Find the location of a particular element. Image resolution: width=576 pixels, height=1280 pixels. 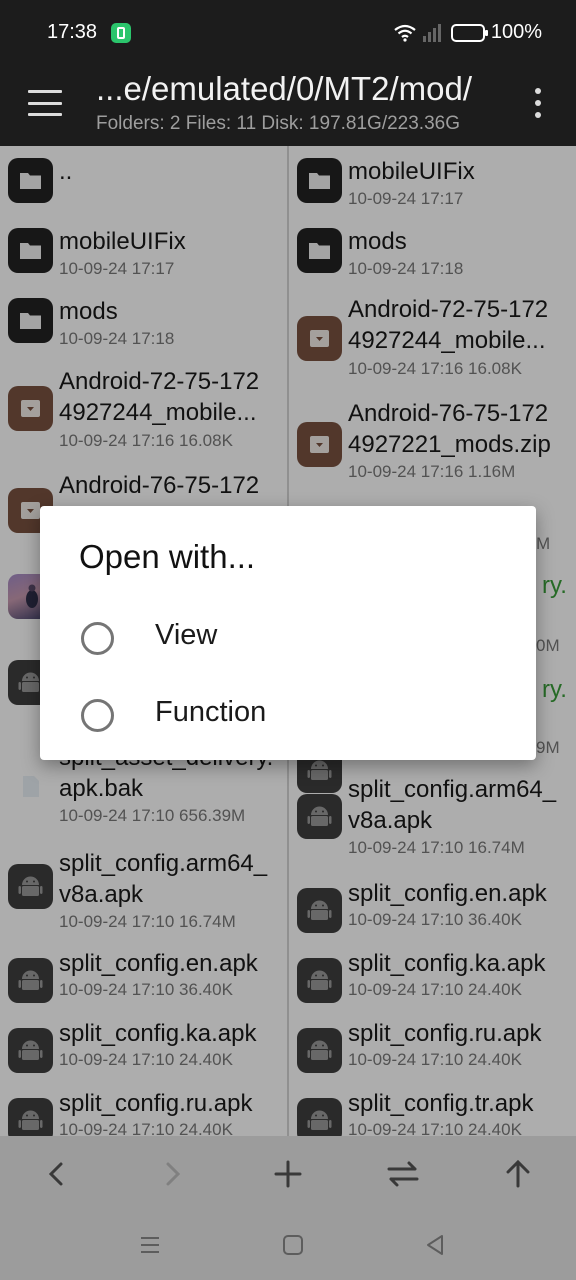

battery-icon is located at coordinates (469, 32).